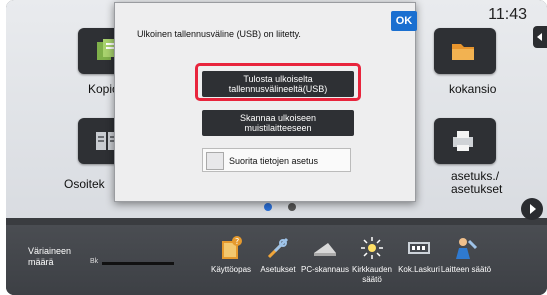  I want to click on page-indicator-inactive, so click(292, 207).